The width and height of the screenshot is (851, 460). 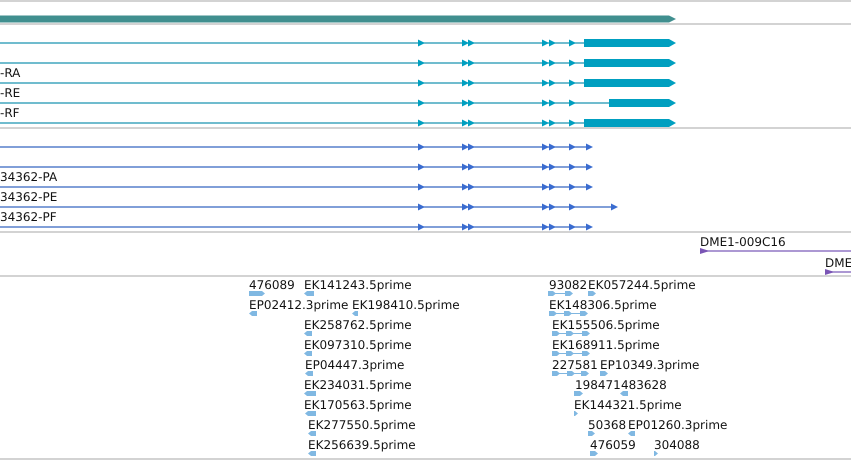 What do you see at coordinates (603, 305) in the screenshot?
I see `est-label: EK148306.5prime` at bounding box center [603, 305].